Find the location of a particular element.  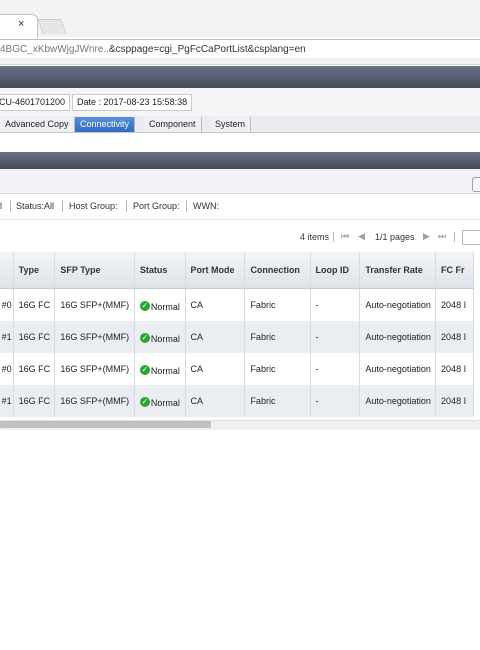

url-rest: &csppage=cgi_PgFcCaPortList&csplang=en is located at coordinates (207, 49).